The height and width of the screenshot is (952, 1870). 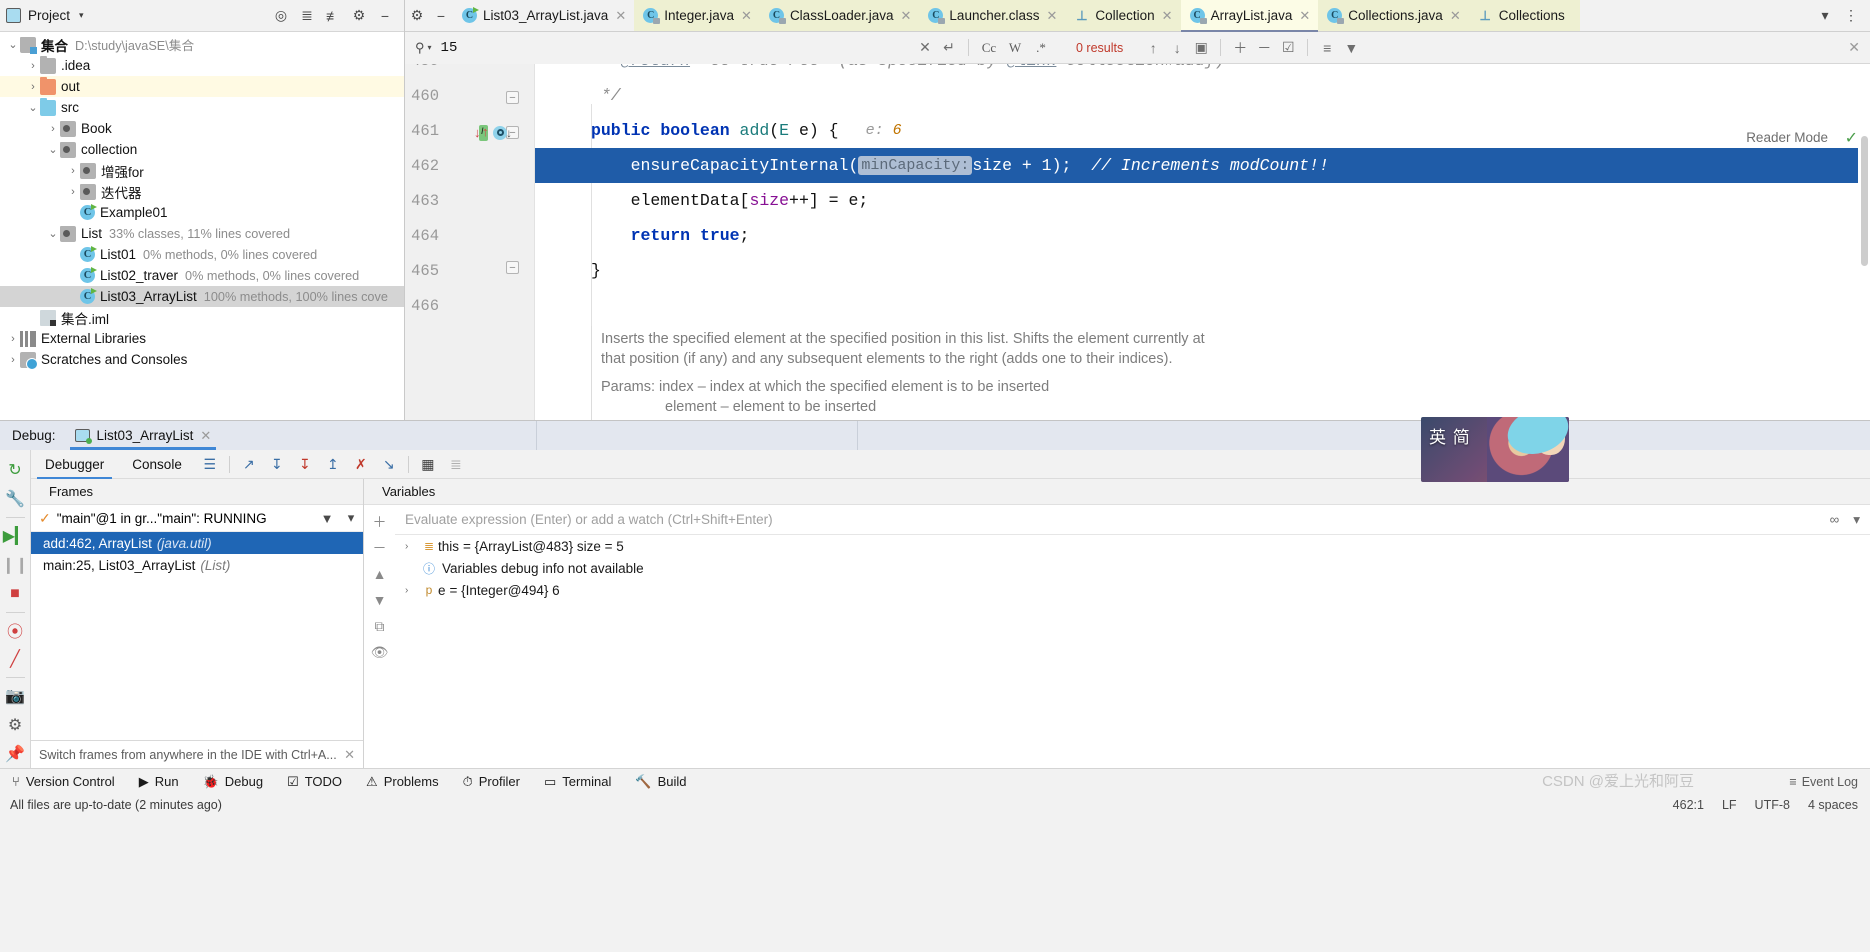 I want to click on thread-selector: ✓ "main"@1 in gr..."main": RUNNING ▼ ▾, so click(x=197, y=518).